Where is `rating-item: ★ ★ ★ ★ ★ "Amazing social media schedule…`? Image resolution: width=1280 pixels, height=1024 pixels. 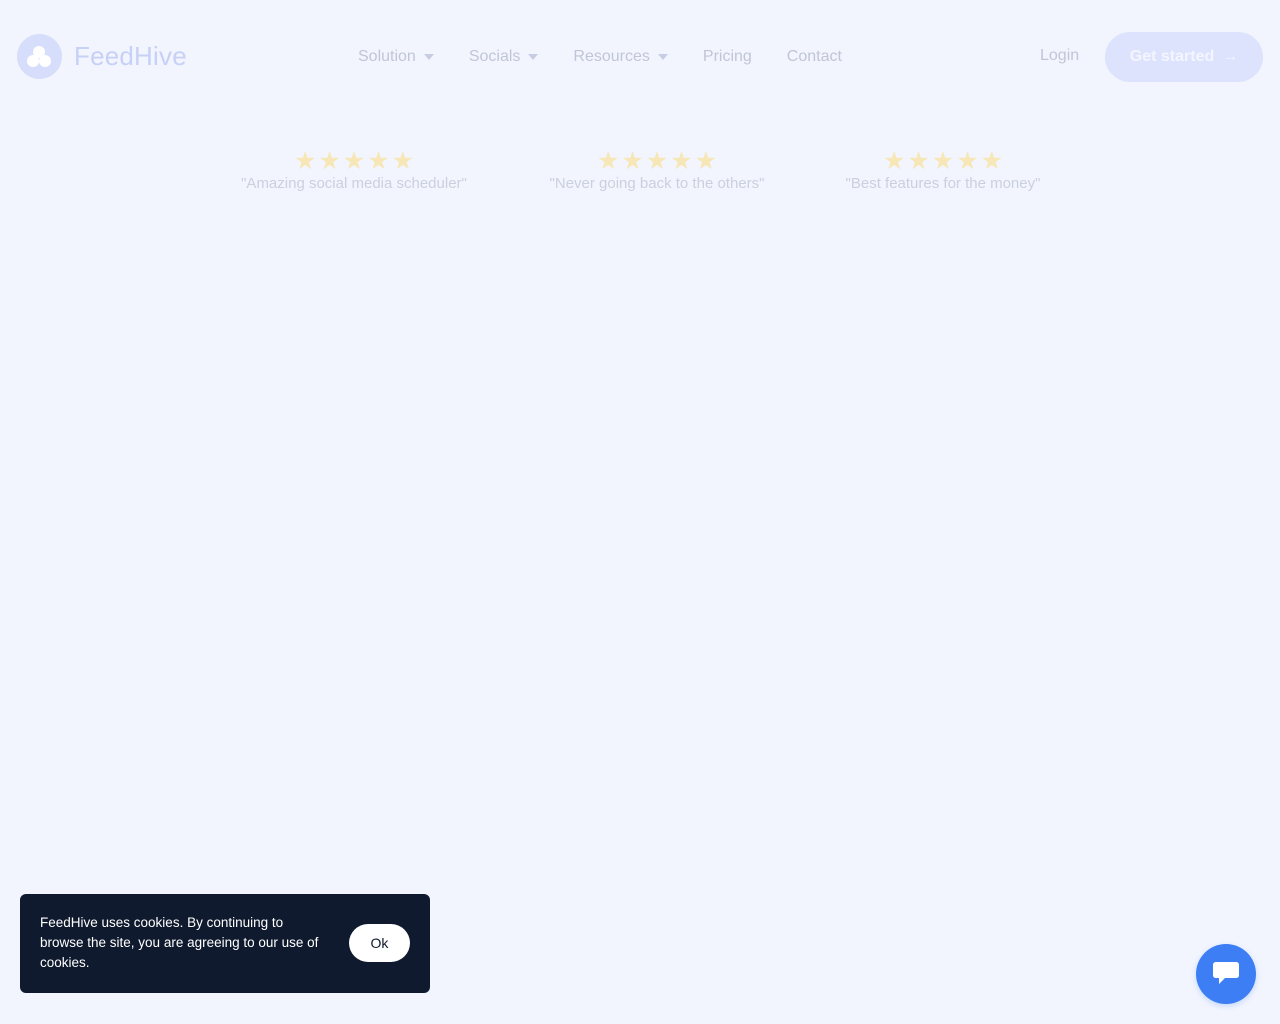
rating-item: ★ ★ ★ ★ ★ "Amazing social media schedule… is located at coordinates (354, 170).